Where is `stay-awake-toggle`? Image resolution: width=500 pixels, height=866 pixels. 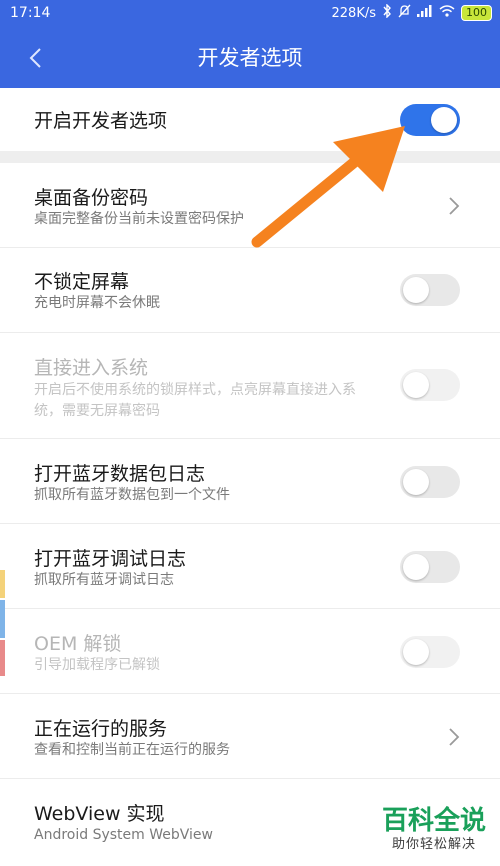
stay-awake-toggle is located at coordinates (430, 290).